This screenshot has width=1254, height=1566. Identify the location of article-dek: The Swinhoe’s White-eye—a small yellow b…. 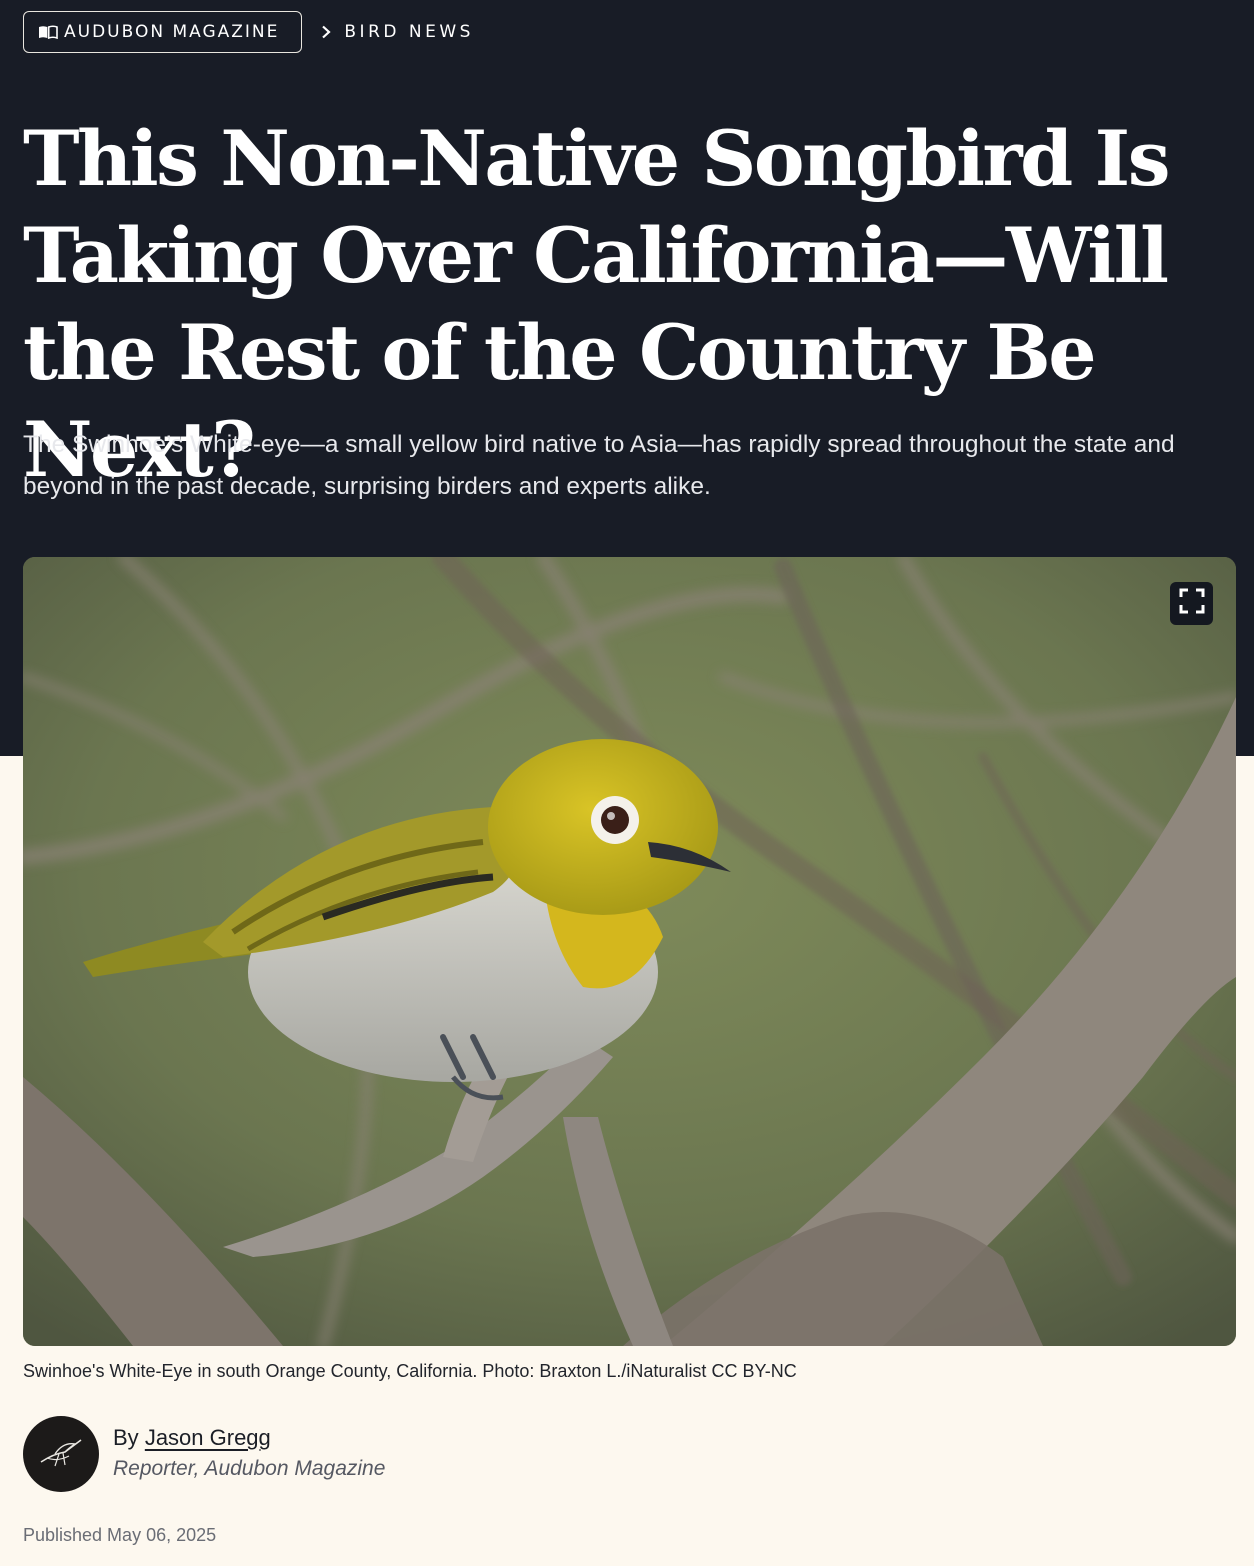
(599, 465).